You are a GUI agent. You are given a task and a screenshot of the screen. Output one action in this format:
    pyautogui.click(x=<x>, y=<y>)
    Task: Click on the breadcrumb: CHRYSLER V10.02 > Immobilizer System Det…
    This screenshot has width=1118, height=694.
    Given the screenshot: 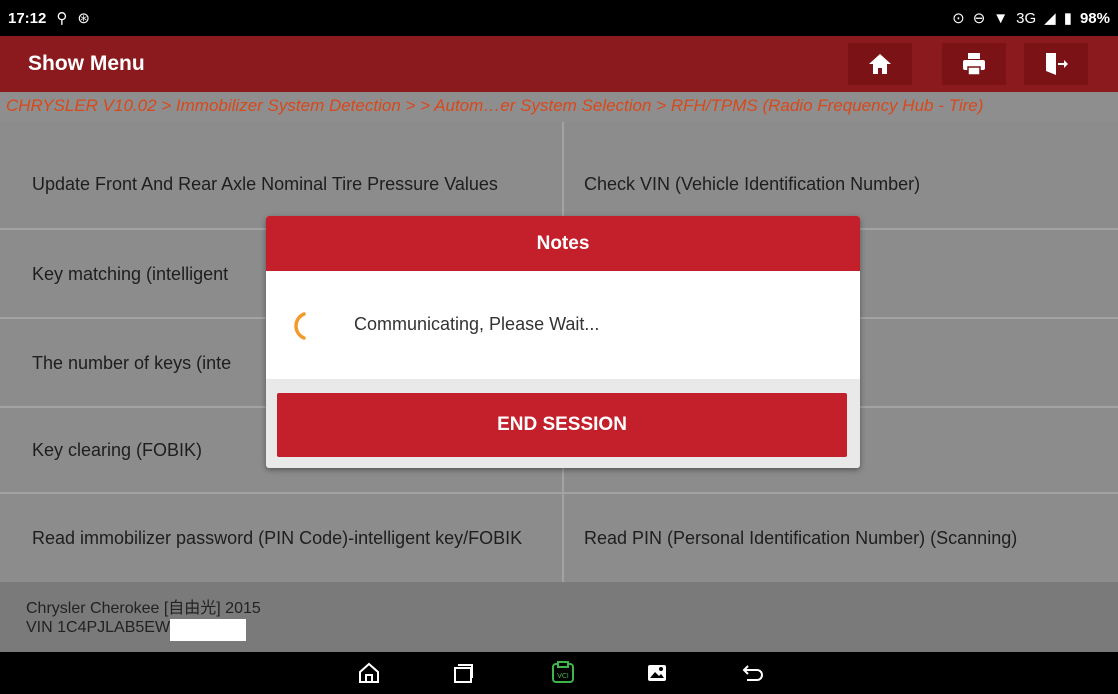 What is the action you would take?
    pyautogui.click(x=559, y=107)
    